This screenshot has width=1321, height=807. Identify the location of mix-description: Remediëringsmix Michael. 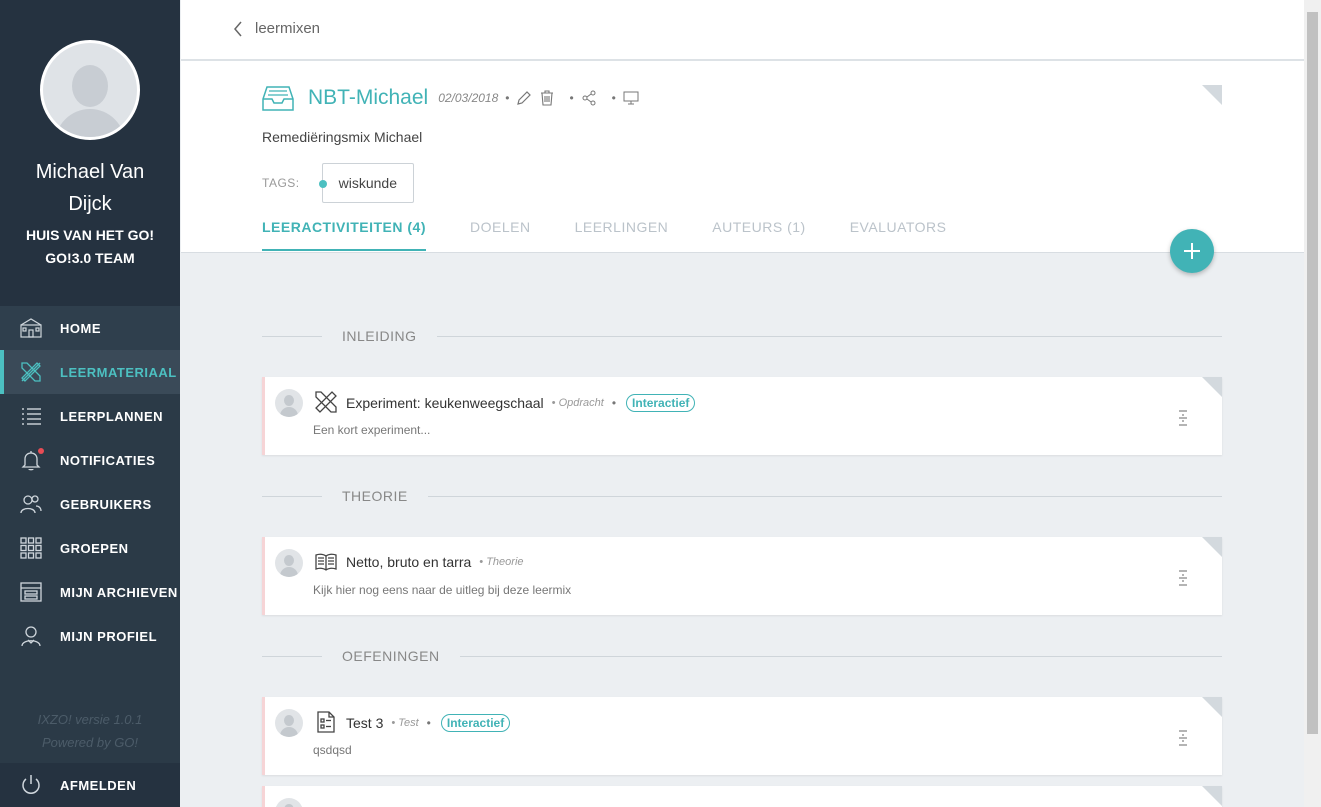
(342, 137).